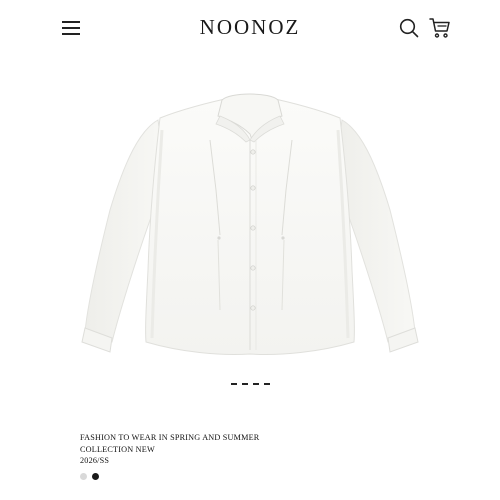 This screenshot has height=500, width=500. I want to click on color-swatches, so click(89, 476).